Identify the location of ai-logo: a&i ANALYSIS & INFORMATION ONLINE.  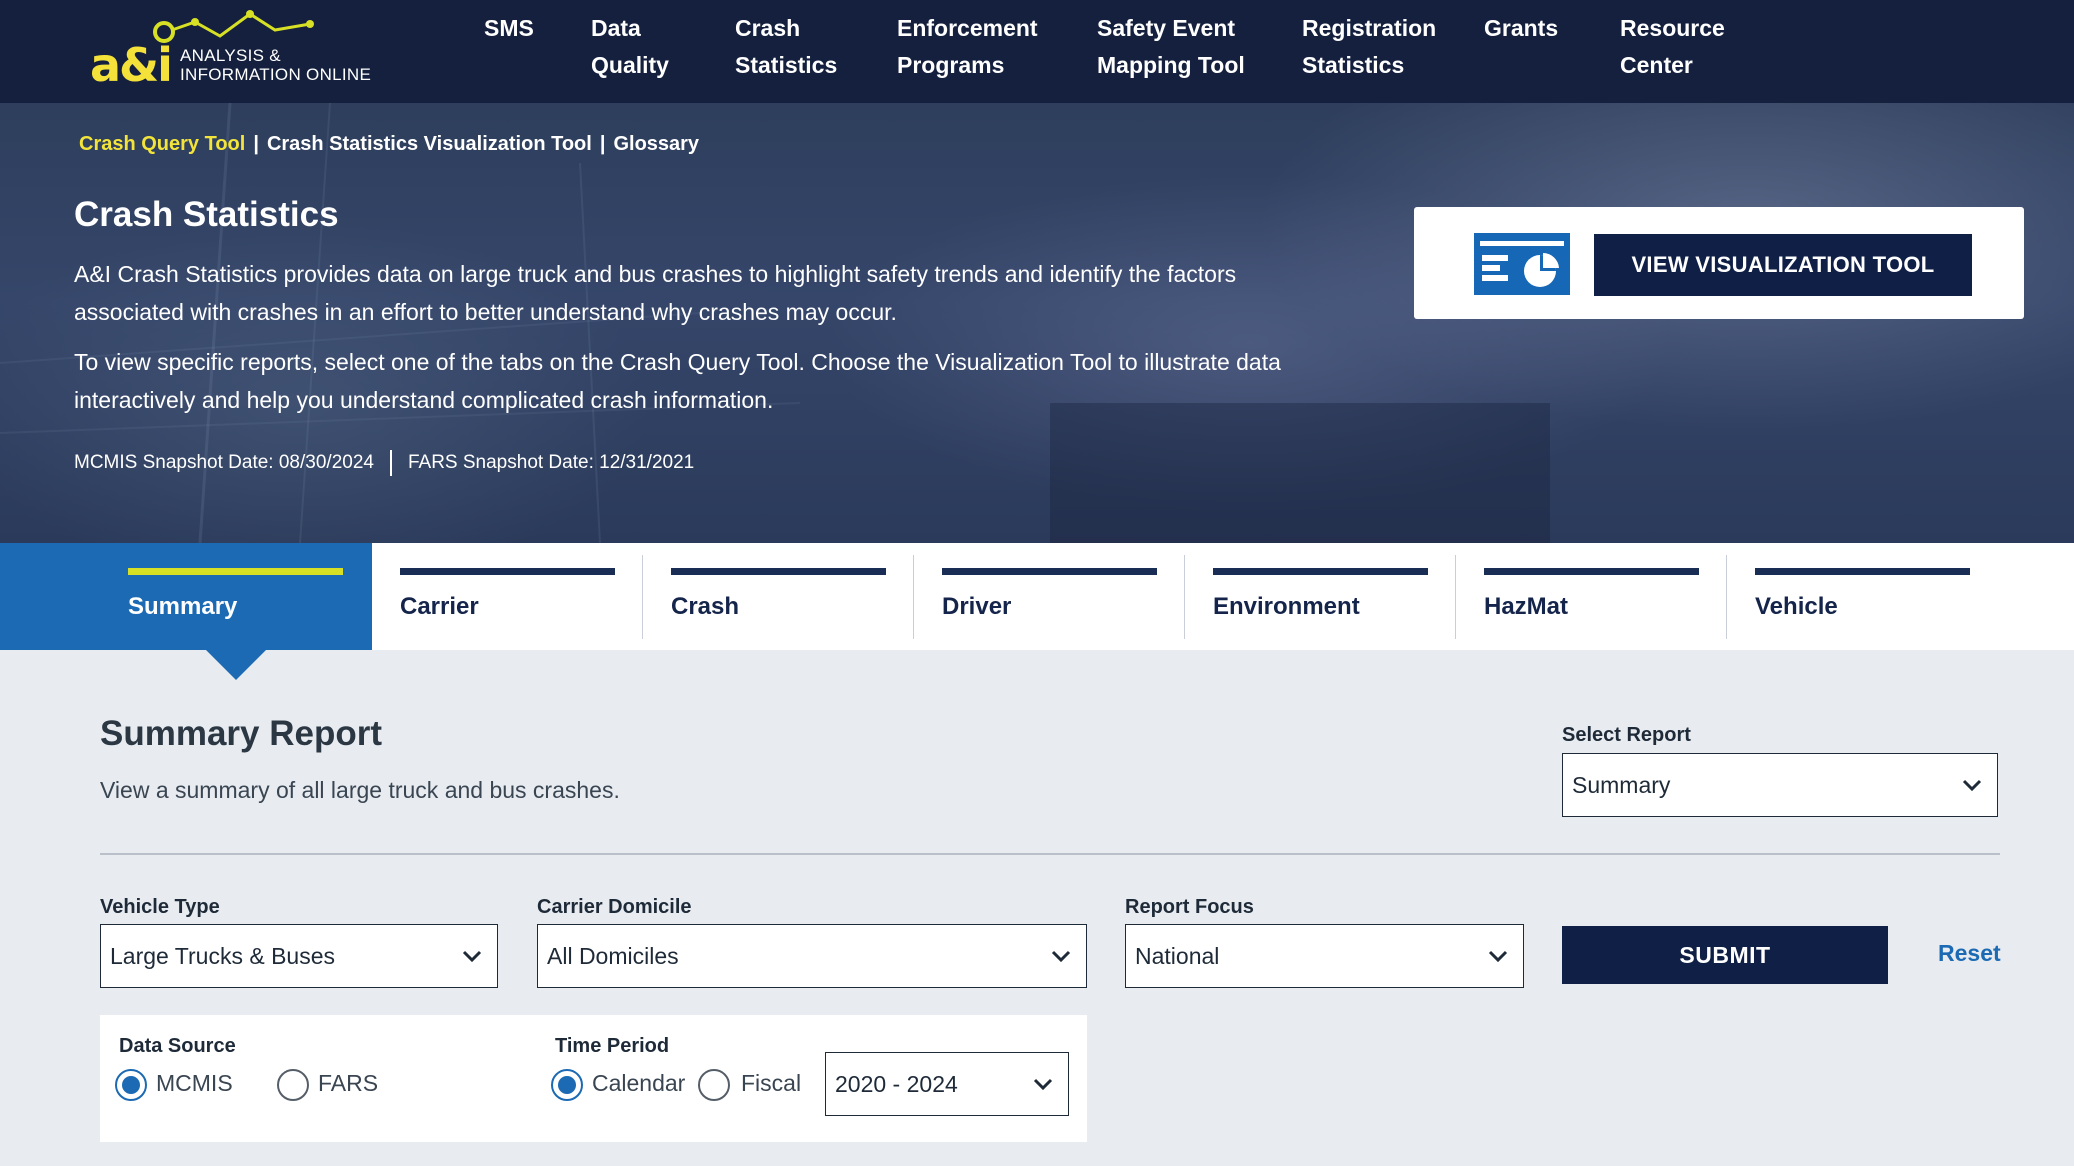
(245, 51).